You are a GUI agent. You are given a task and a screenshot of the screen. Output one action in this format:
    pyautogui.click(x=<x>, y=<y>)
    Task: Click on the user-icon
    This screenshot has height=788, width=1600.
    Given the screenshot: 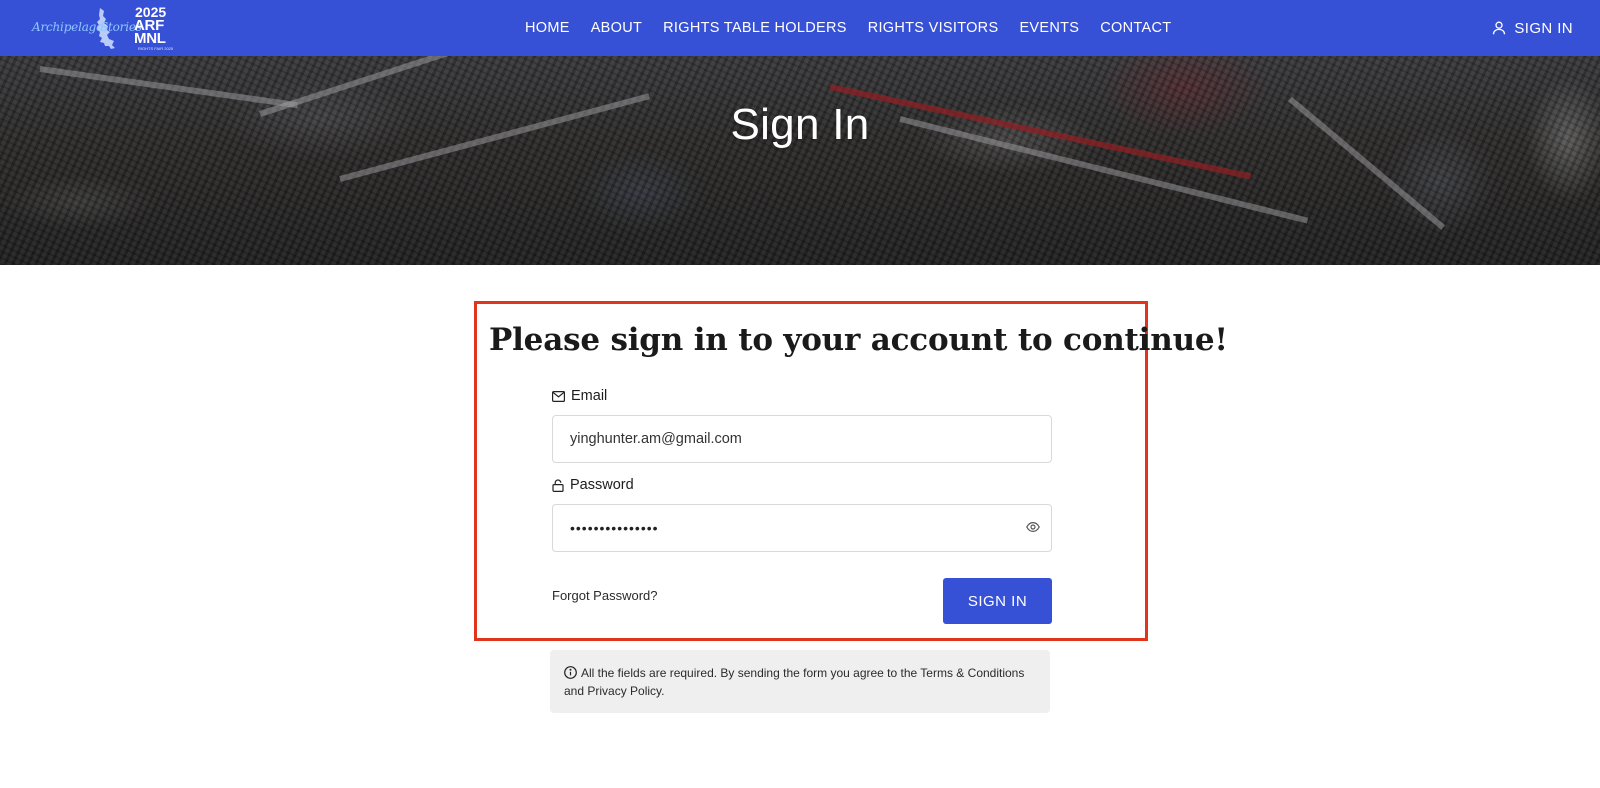 What is the action you would take?
    pyautogui.click(x=1499, y=28)
    